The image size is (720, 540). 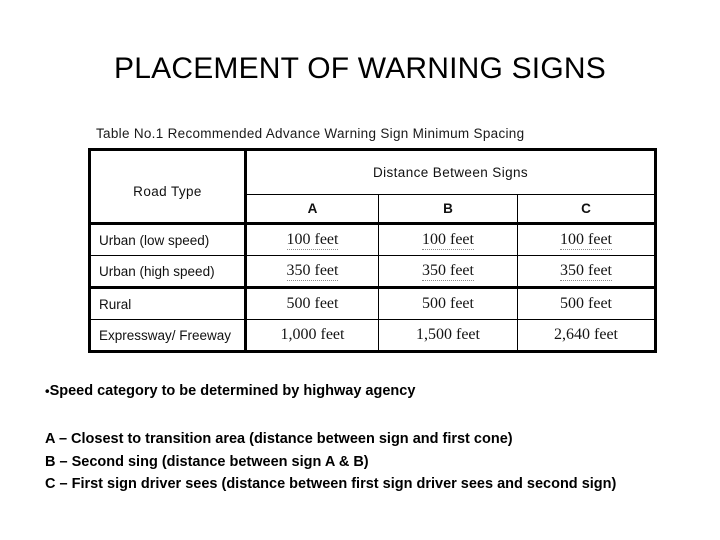 I want to click on cell-road-type: Urban (low speed), so click(x=168, y=239).